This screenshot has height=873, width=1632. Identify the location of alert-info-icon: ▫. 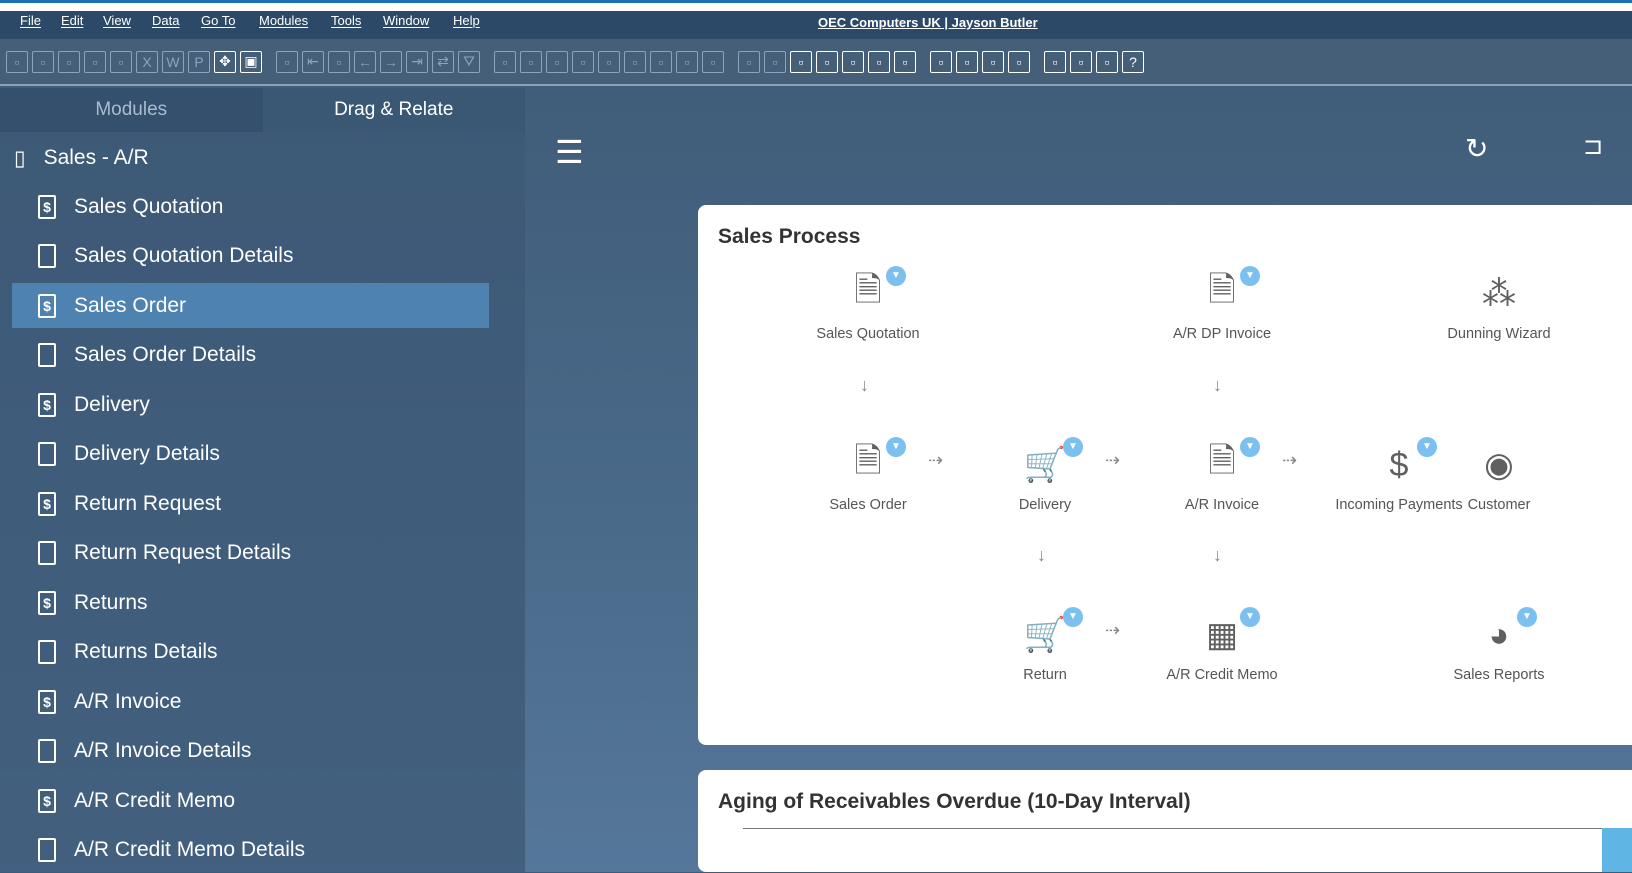
(879, 61).